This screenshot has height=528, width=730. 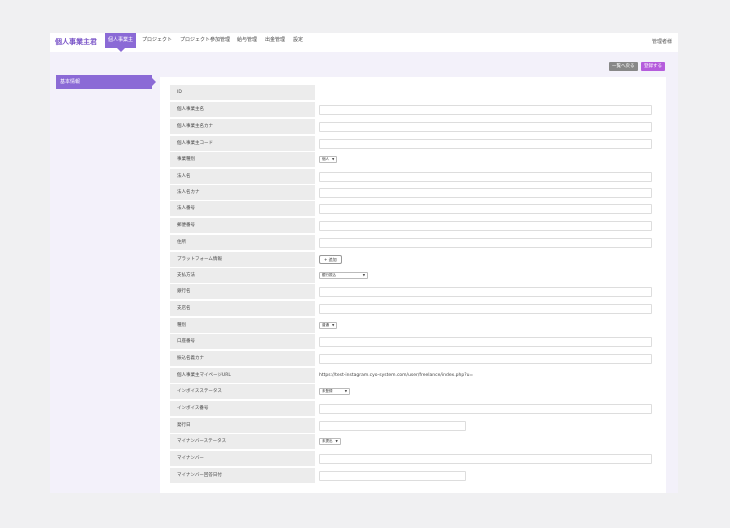 I want to click on form-label: マイナンバー, so click(x=242, y=458).